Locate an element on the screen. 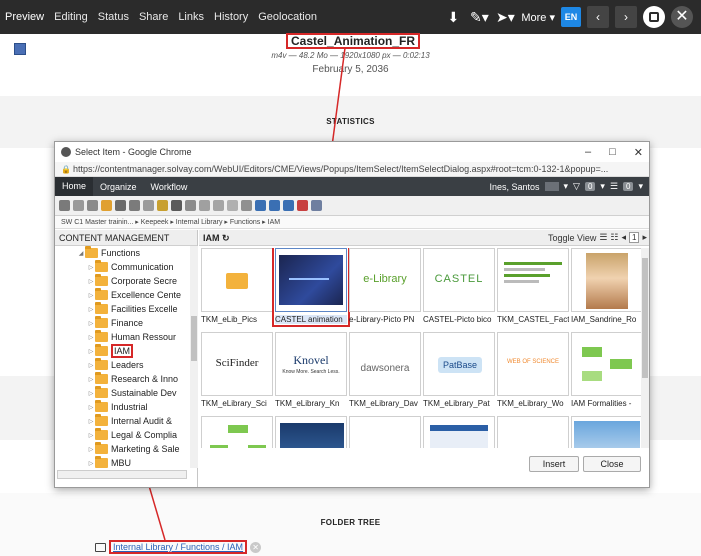 The width and height of the screenshot is (701, 556). tree-item: ▷ Research & Inno is located at coordinates (122, 379).